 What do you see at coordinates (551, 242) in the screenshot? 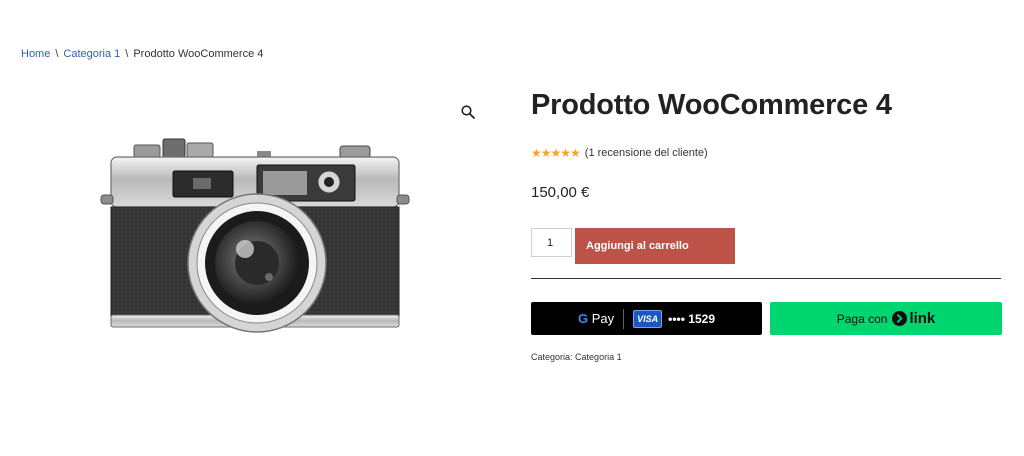
I see `quantity-input` at bounding box center [551, 242].